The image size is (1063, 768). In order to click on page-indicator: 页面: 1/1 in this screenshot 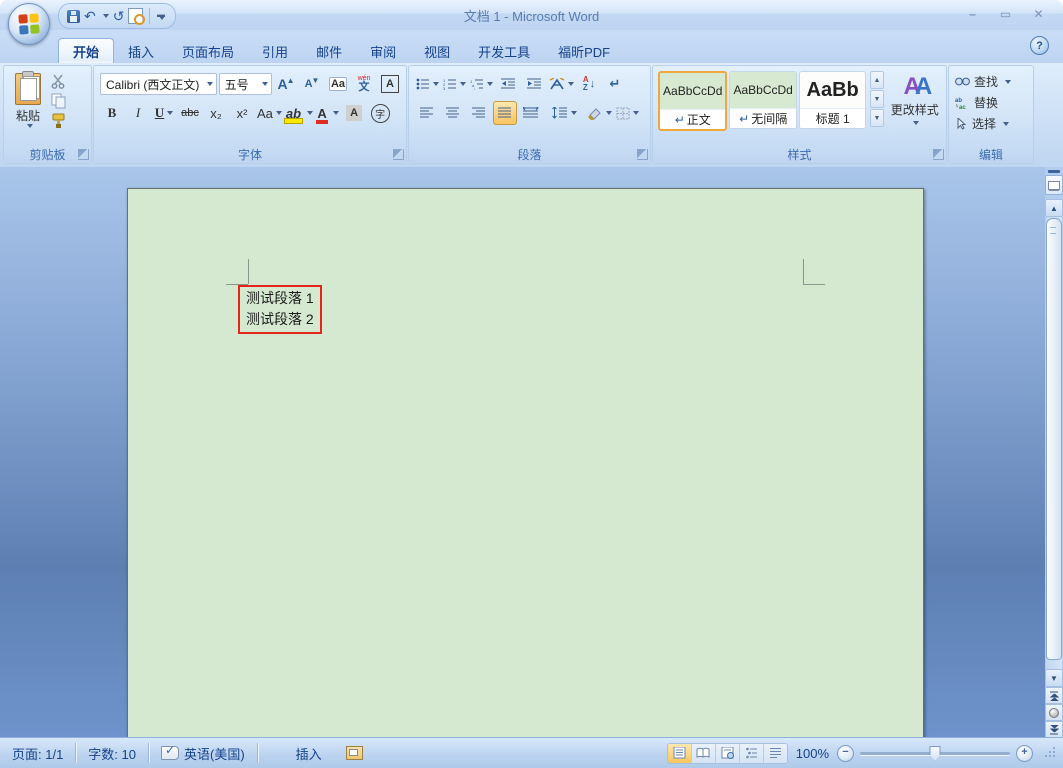, I will do `click(38, 753)`.